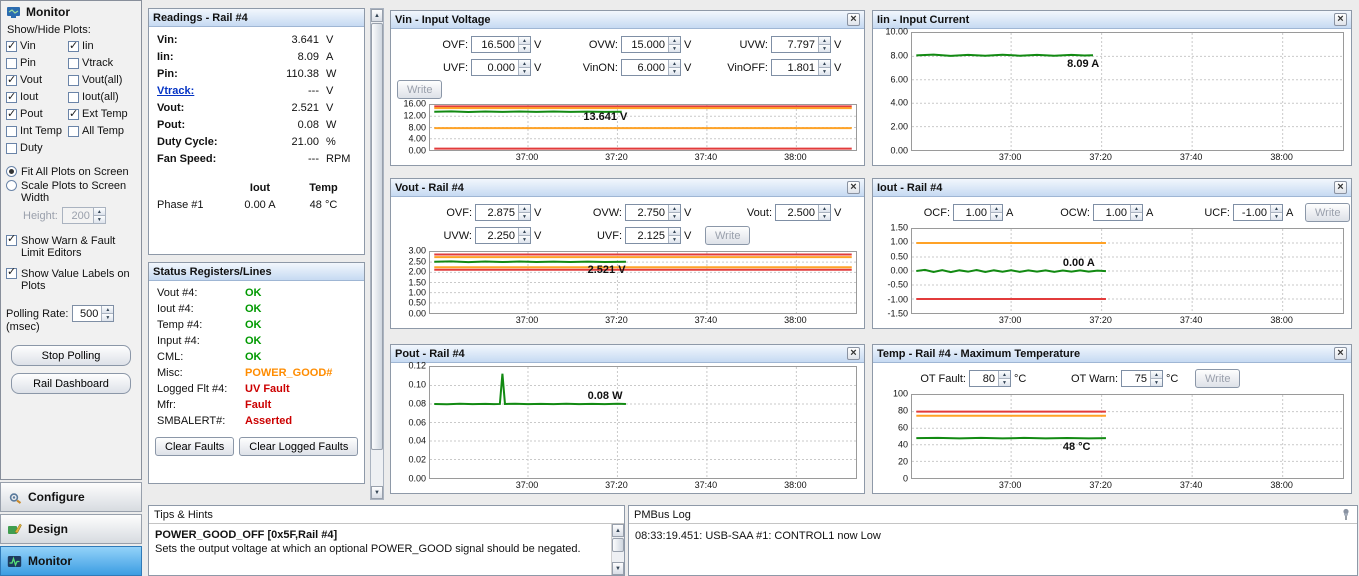 Image resolution: width=1359 pixels, height=576 pixels. Describe the element at coordinates (1258, 212) in the screenshot. I see `iout-ucf-spinner: -1.00` at that location.